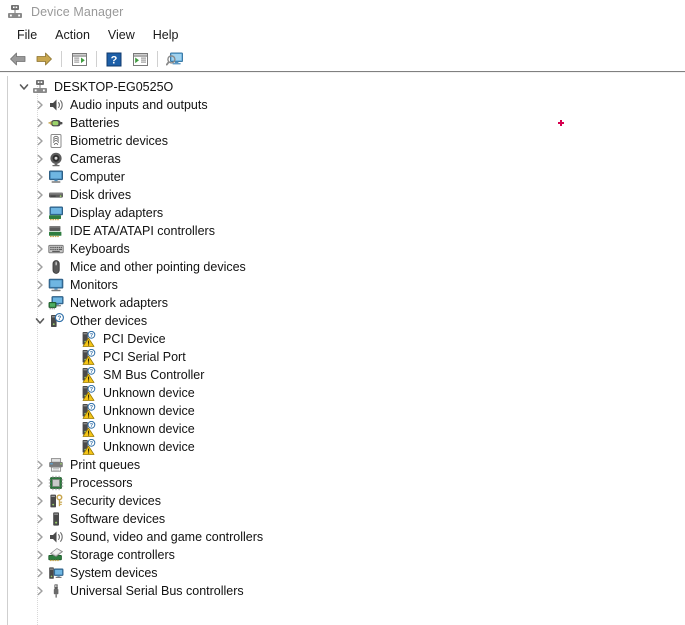 The width and height of the screenshot is (685, 625). What do you see at coordinates (134, 339) in the screenshot?
I see `tree-item-label: PCI Device` at bounding box center [134, 339].